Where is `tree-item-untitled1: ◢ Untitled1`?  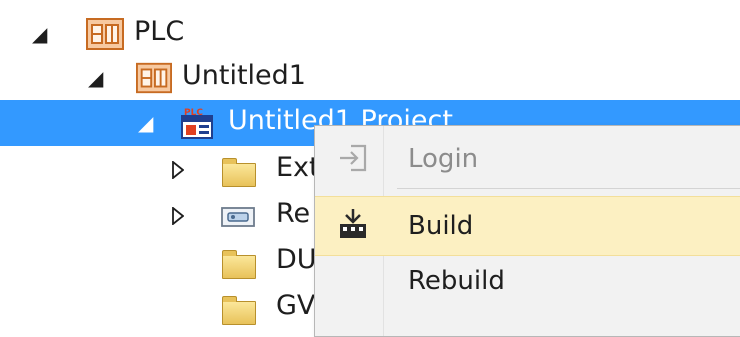 tree-item-untitled1: ◢ Untitled1 is located at coordinates (370, 78).